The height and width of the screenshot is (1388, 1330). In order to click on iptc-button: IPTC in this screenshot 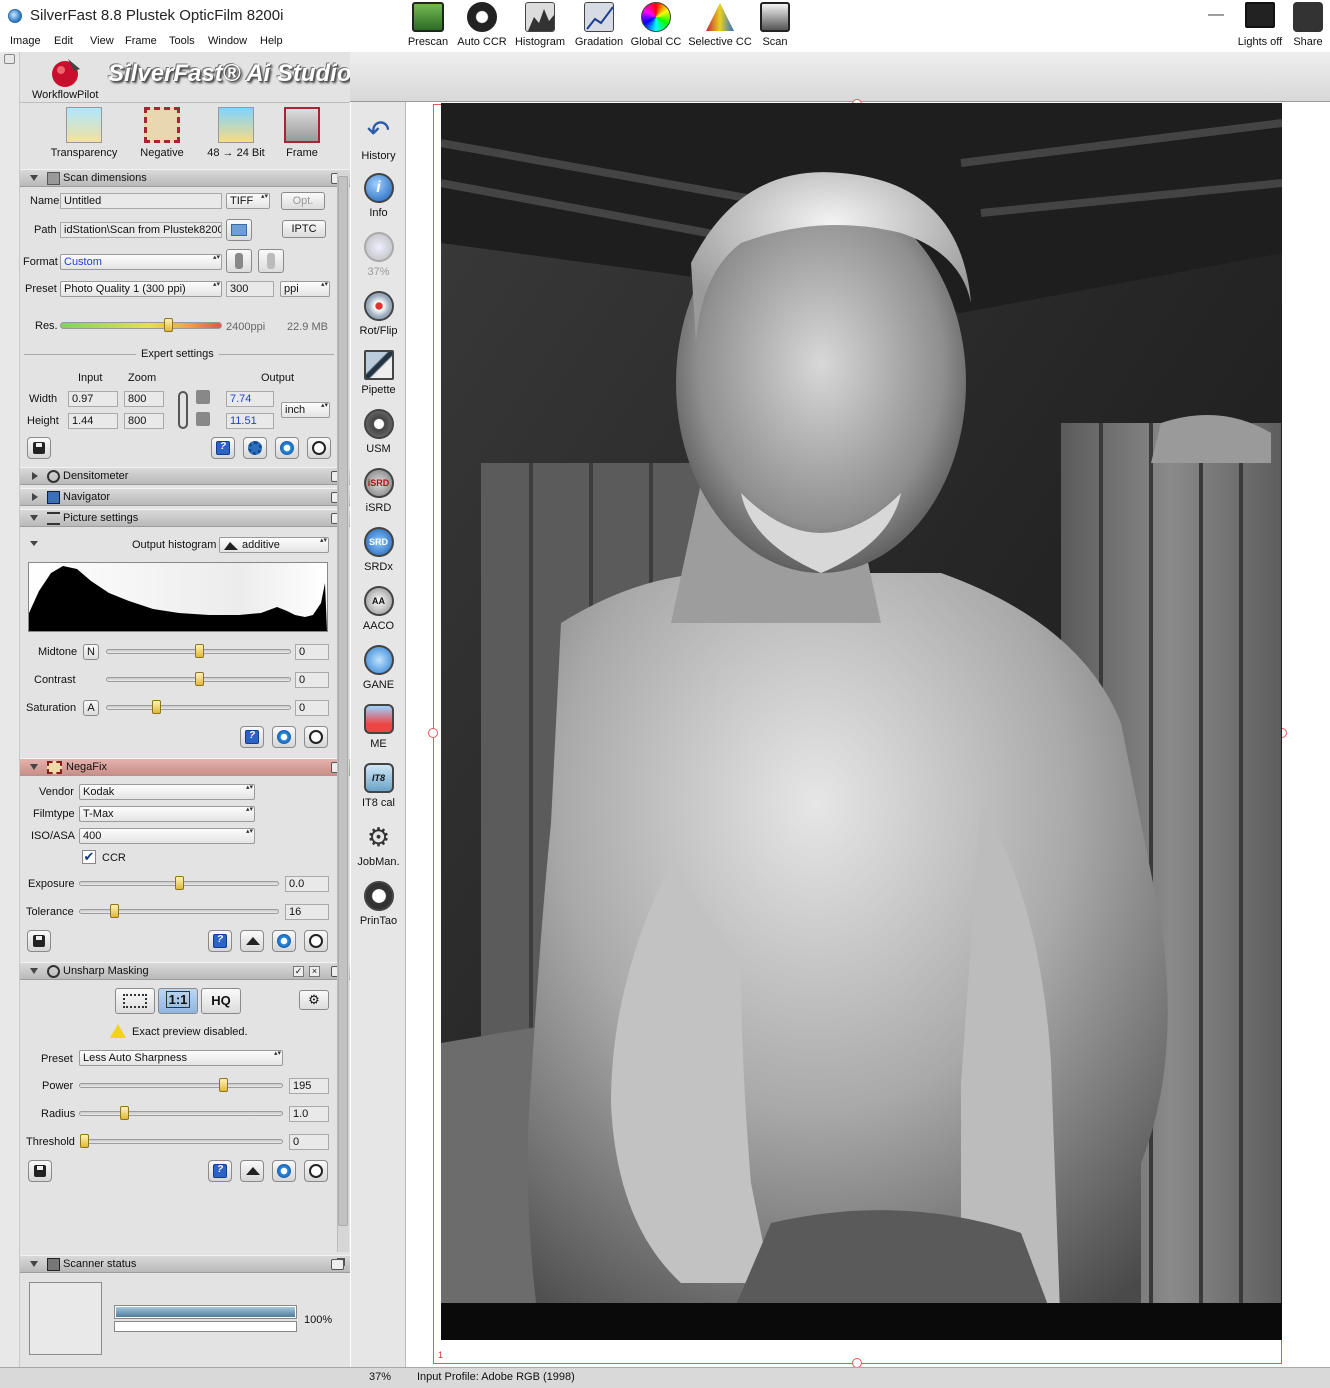, I will do `click(304, 229)`.